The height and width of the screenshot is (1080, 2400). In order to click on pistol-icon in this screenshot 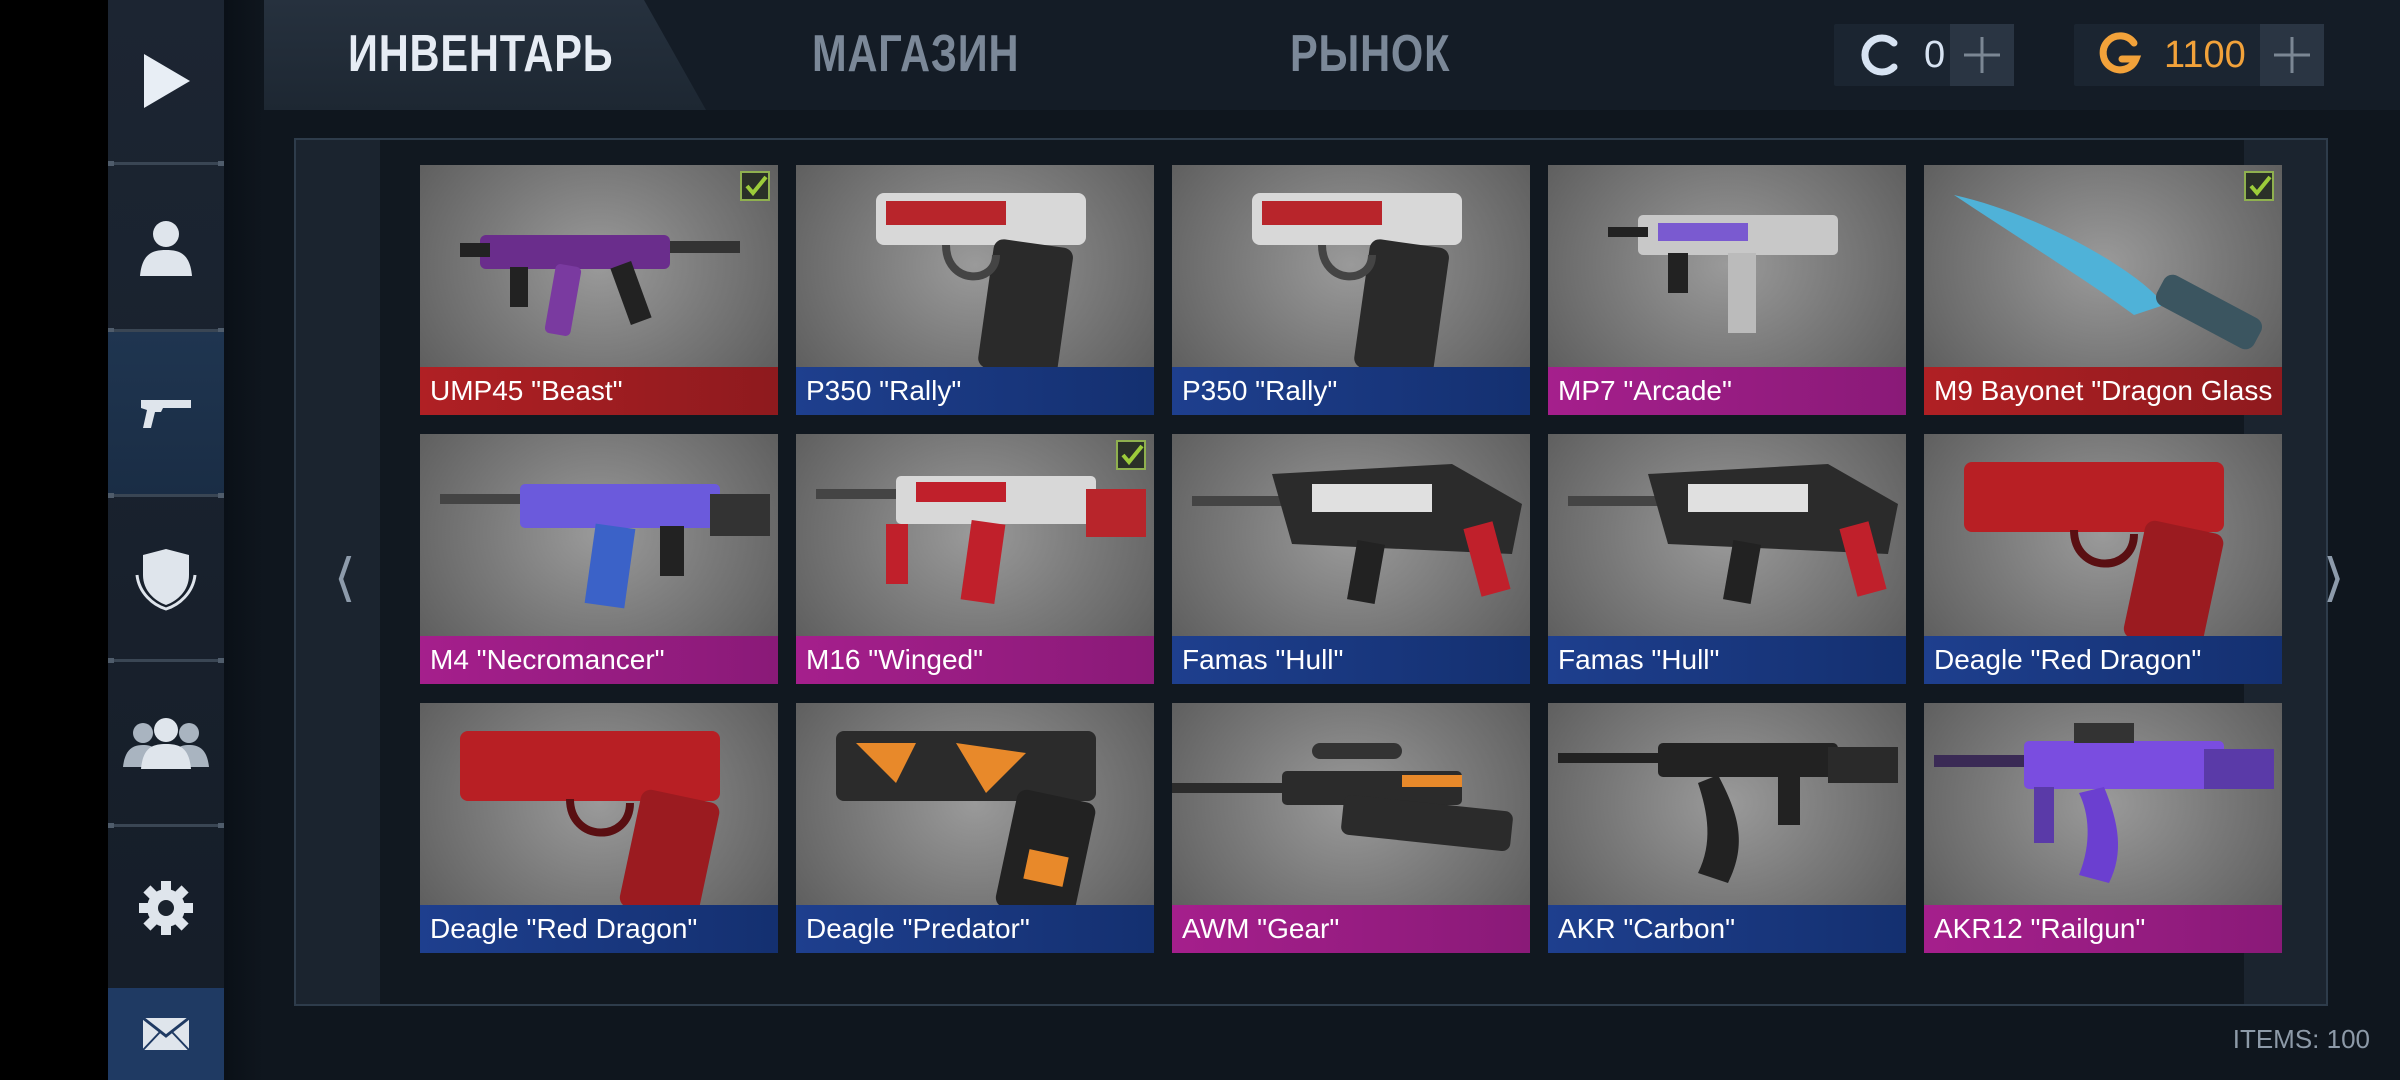, I will do `click(166, 414)`.